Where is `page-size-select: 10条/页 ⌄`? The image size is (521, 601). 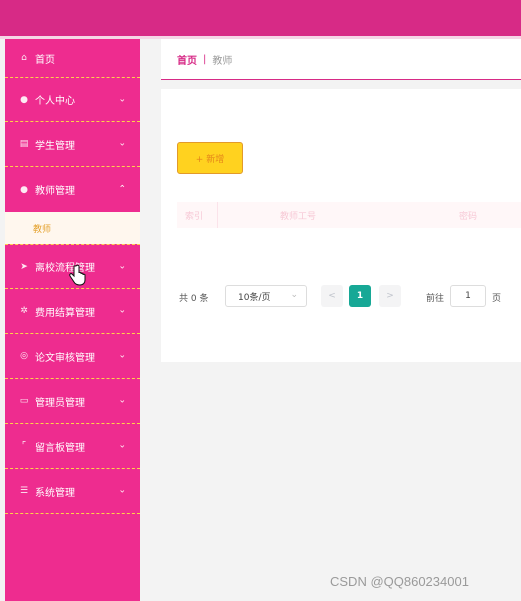 page-size-select: 10条/页 ⌄ is located at coordinates (266, 296).